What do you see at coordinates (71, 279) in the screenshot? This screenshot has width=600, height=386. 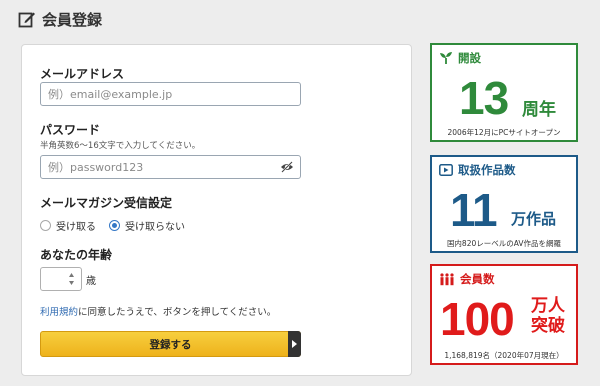 I see `stepper-arrows-icon` at bounding box center [71, 279].